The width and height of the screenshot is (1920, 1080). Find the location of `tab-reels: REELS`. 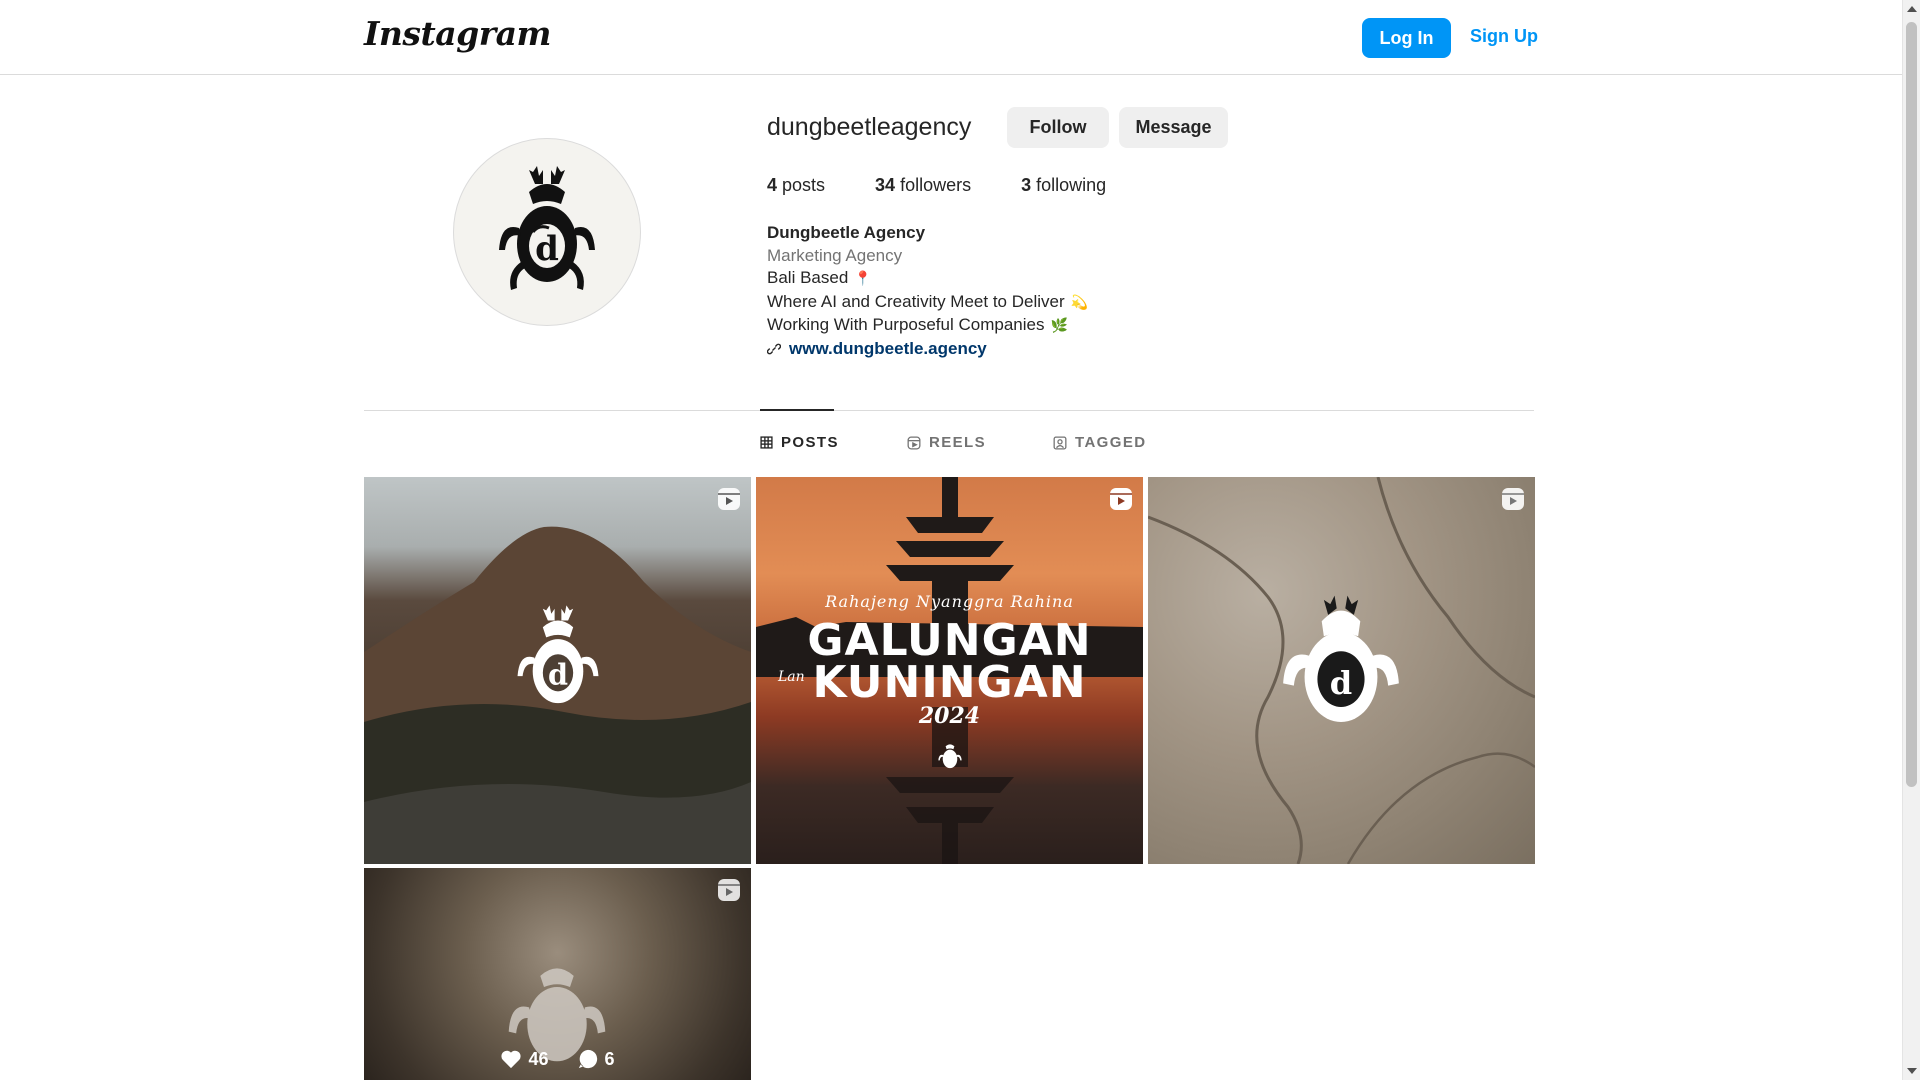

tab-reels: REELS is located at coordinates (946, 442).